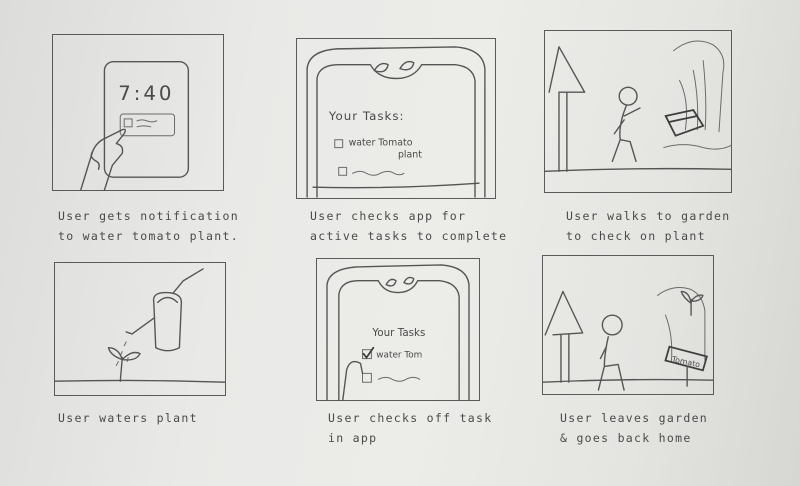 The height and width of the screenshot is (486, 800). What do you see at coordinates (148, 216) in the screenshot?
I see `caption-line: User gets notification` at bounding box center [148, 216].